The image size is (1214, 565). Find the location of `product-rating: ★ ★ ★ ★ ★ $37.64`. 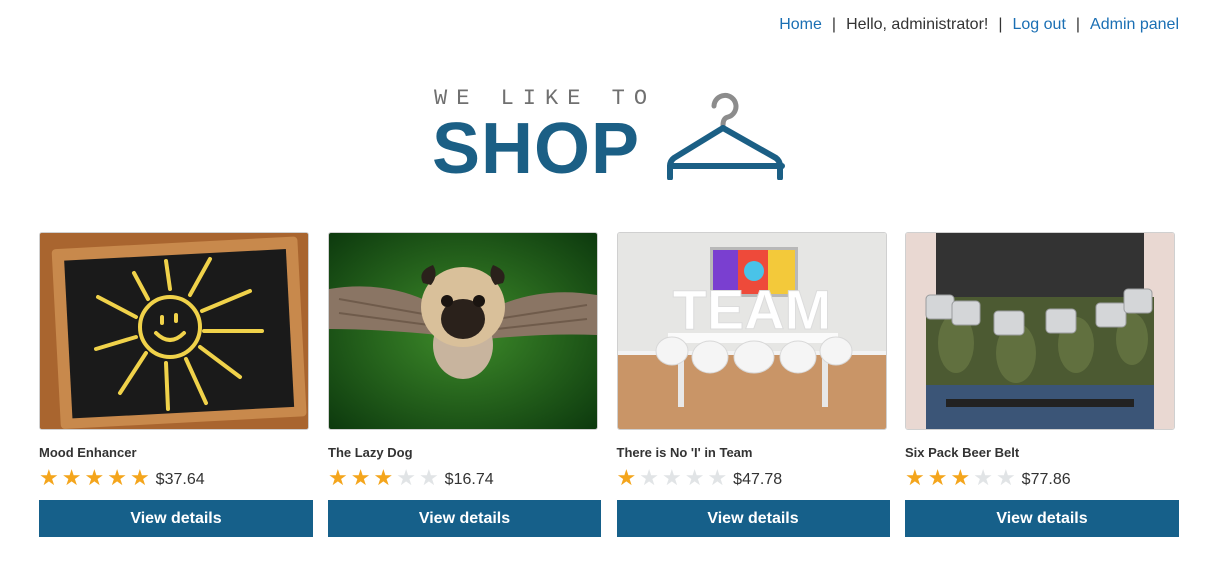

product-rating: ★ ★ ★ ★ ★ $37.64 is located at coordinates (176, 478).